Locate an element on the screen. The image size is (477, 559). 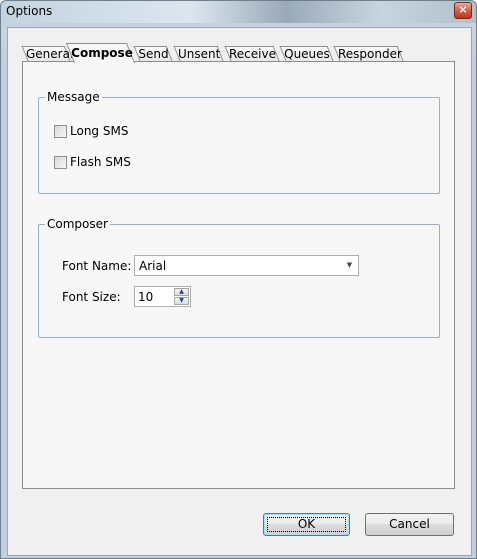
long-sms-label: Long SMS is located at coordinates (99, 131).